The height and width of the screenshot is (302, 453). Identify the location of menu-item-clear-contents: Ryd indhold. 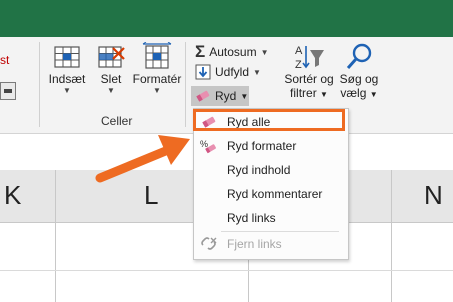
(271, 170).